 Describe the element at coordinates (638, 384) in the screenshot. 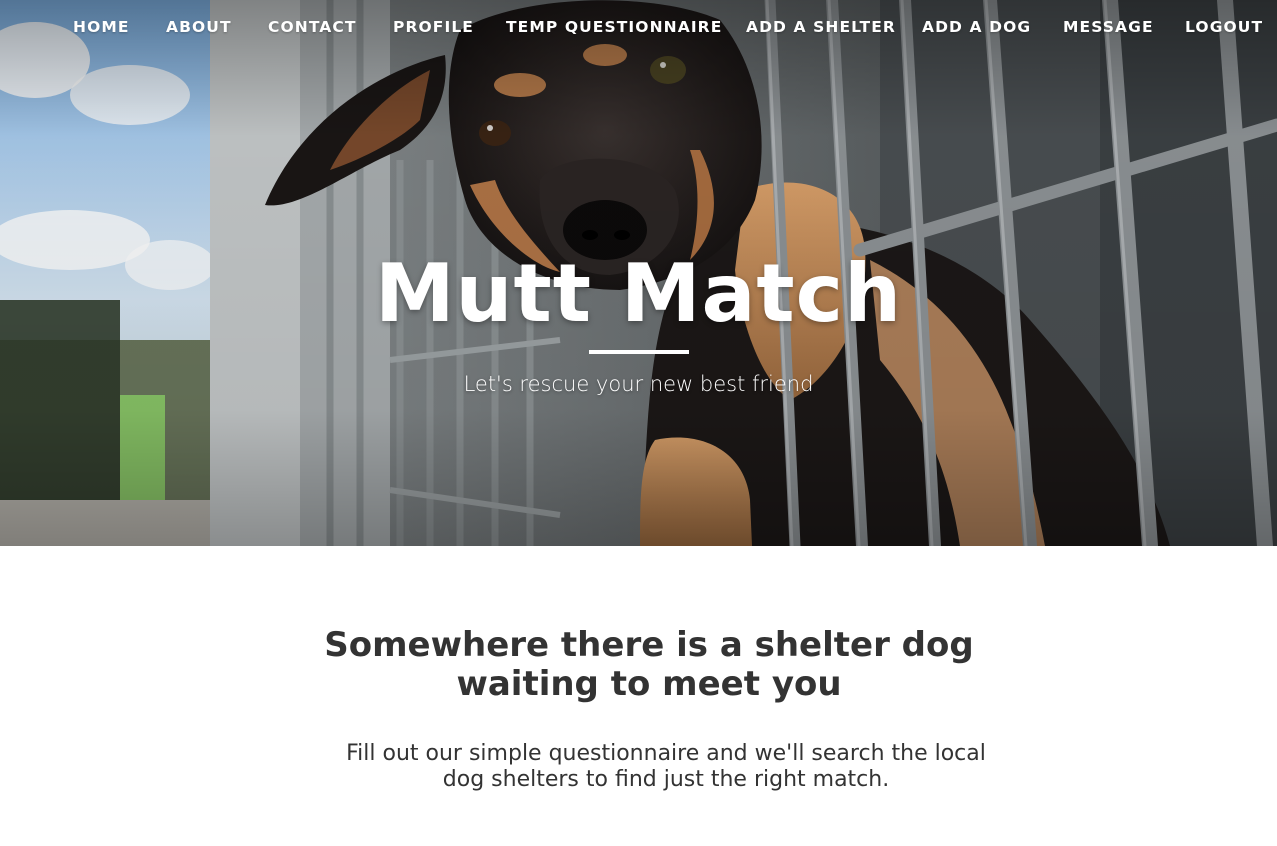

I see `hero-subtitle: Let's rescue your new best friend` at that location.